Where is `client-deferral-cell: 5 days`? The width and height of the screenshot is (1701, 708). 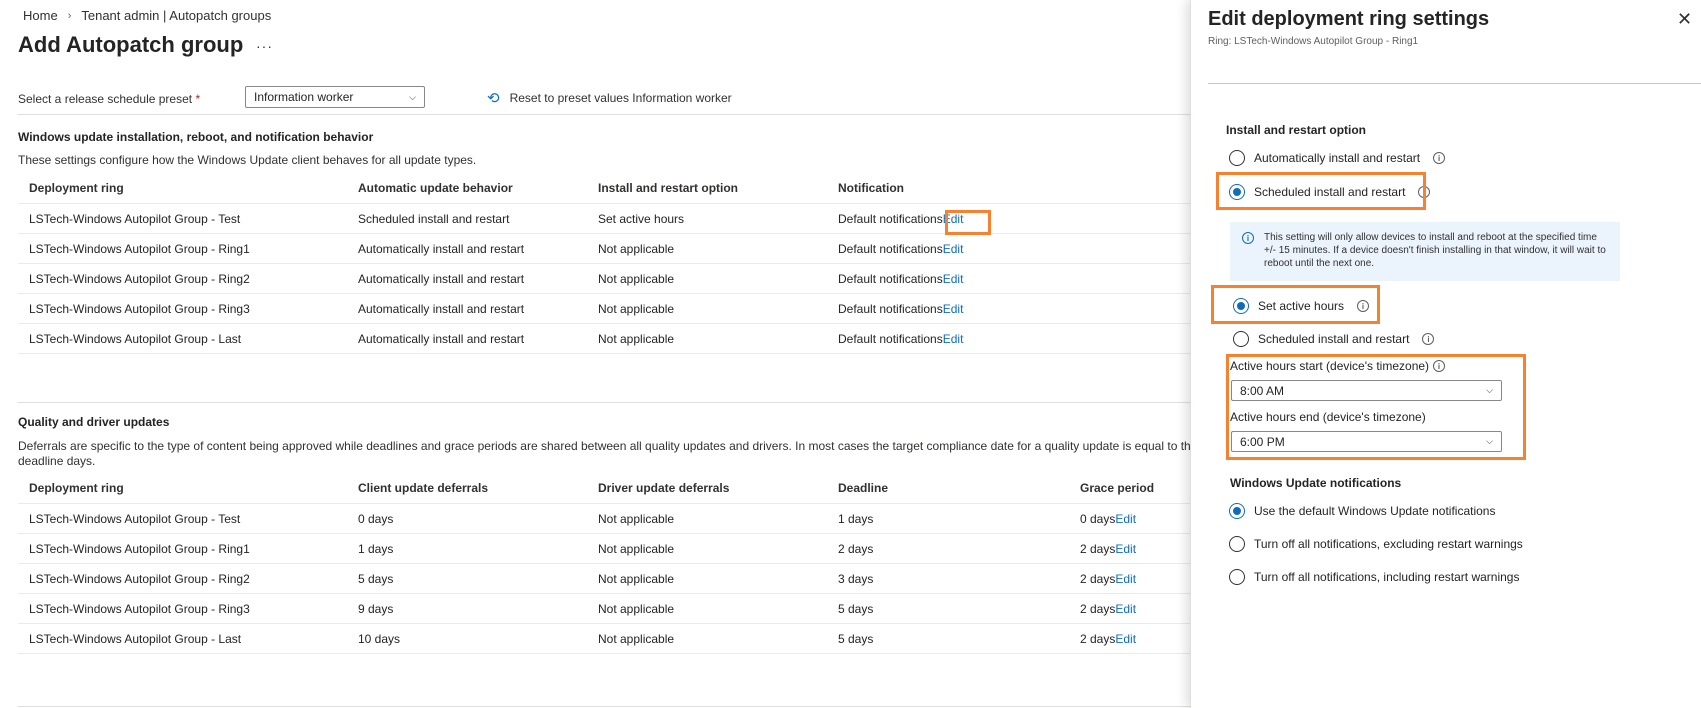
client-deferral-cell: 5 days is located at coordinates (376, 578).